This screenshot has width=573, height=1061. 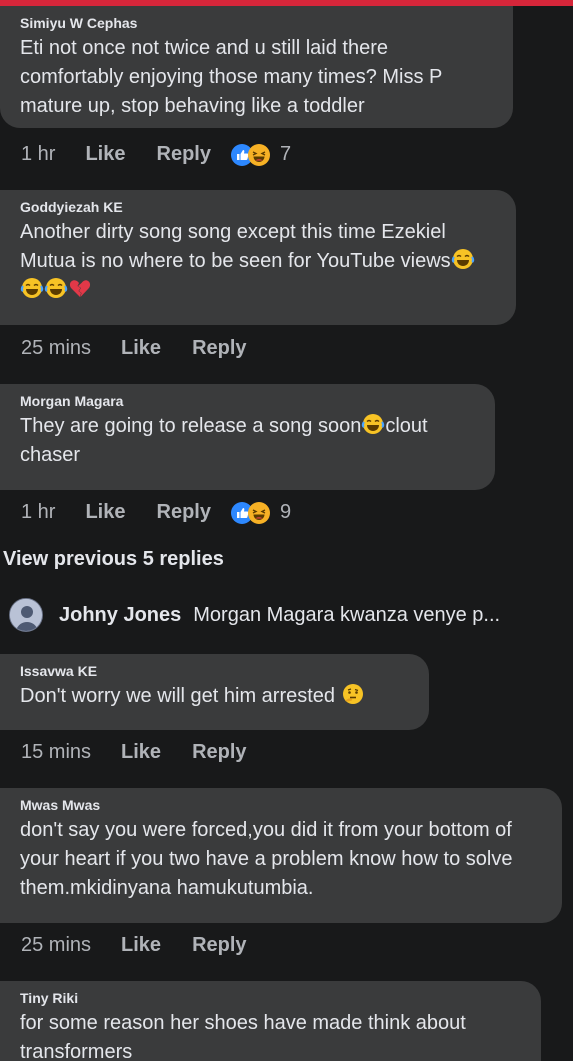 What do you see at coordinates (156, 154) in the screenshot?
I see `comment-actions: 1 hr Like Reply 7` at bounding box center [156, 154].